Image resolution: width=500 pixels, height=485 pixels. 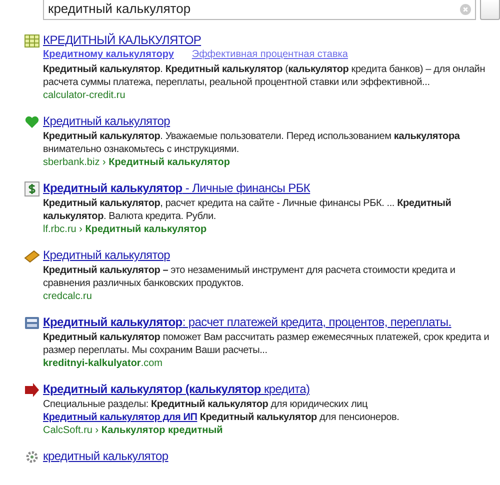 What do you see at coordinates (490, 10) in the screenshot?
I see `search-button` at bounding box center [490, 10].